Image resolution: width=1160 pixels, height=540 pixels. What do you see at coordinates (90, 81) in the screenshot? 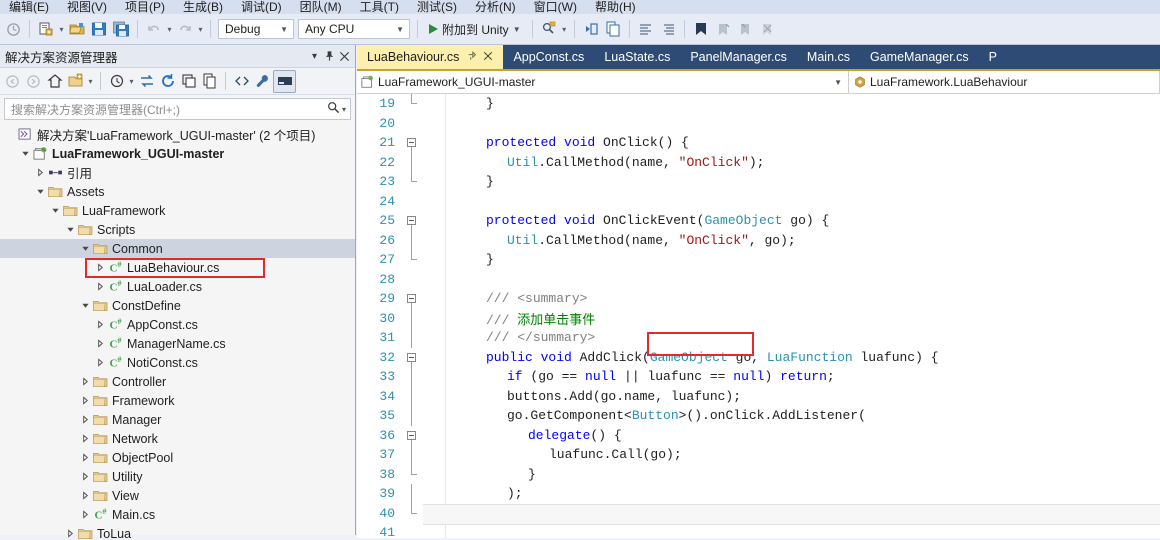
I see `switch-views-caret-icon: ▾` at bounding box center [90, 81].